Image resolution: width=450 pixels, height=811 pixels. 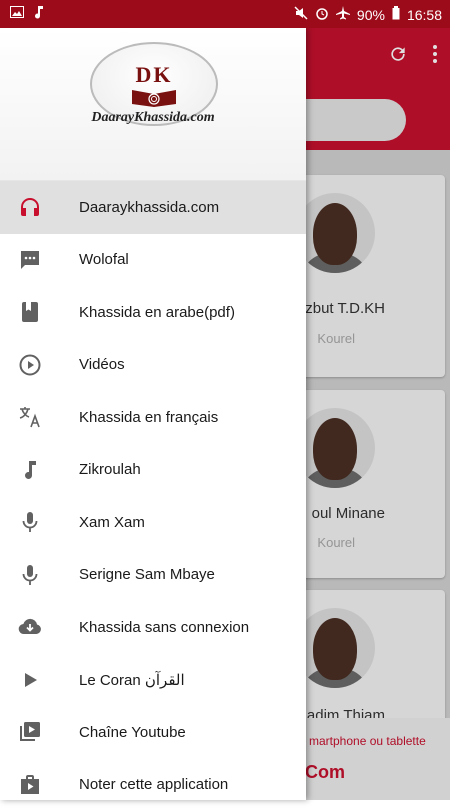 What do you see at coordinates (154, 97) in the screenshot?
I see `book-emblem-icon` at bounding box center [154, 97].